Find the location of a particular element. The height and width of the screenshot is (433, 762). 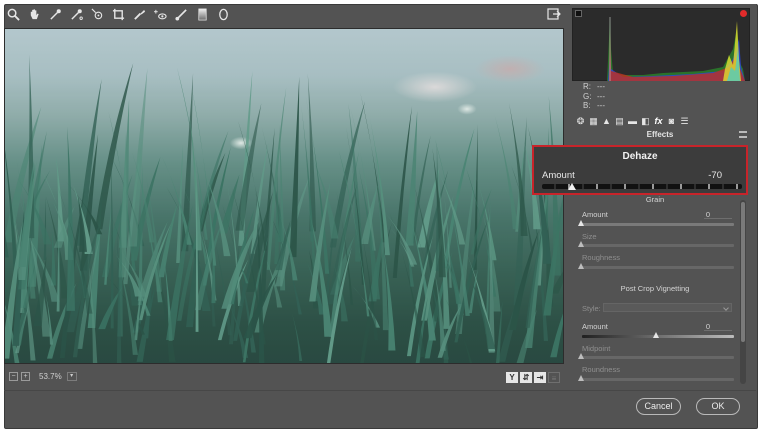

ok-button: OK is located at coordinates (718, 406).